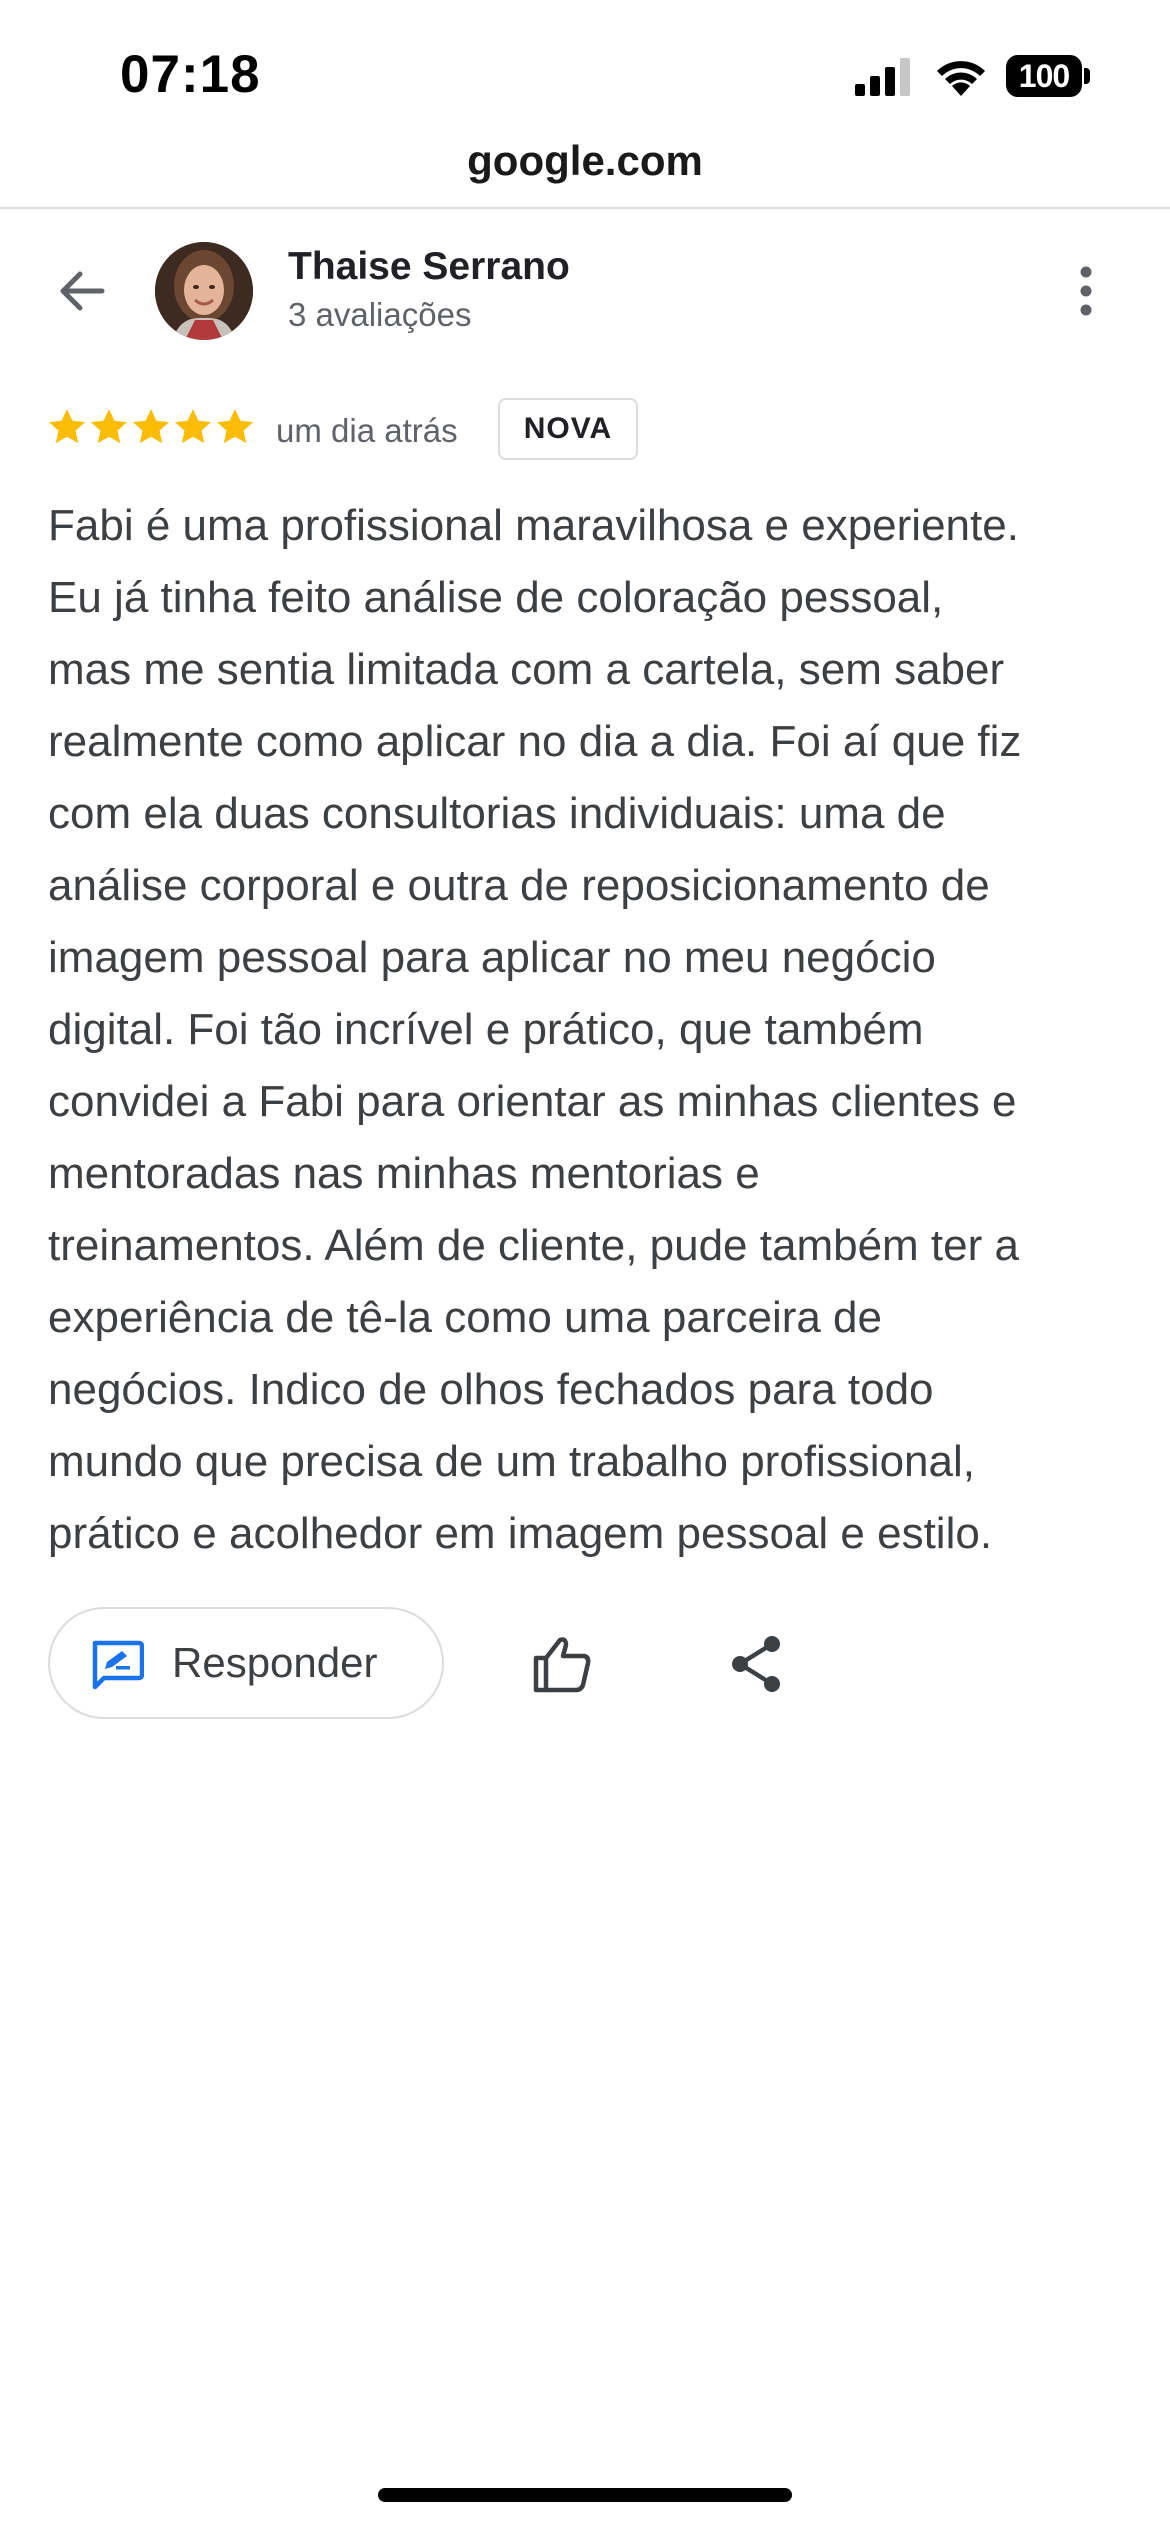 The height and width of the screenshot is (2532, 1170). What do you see at coordinates (756, 1664) in the screenshot?
I see `share-icon` at bounding box center [756, 1664].